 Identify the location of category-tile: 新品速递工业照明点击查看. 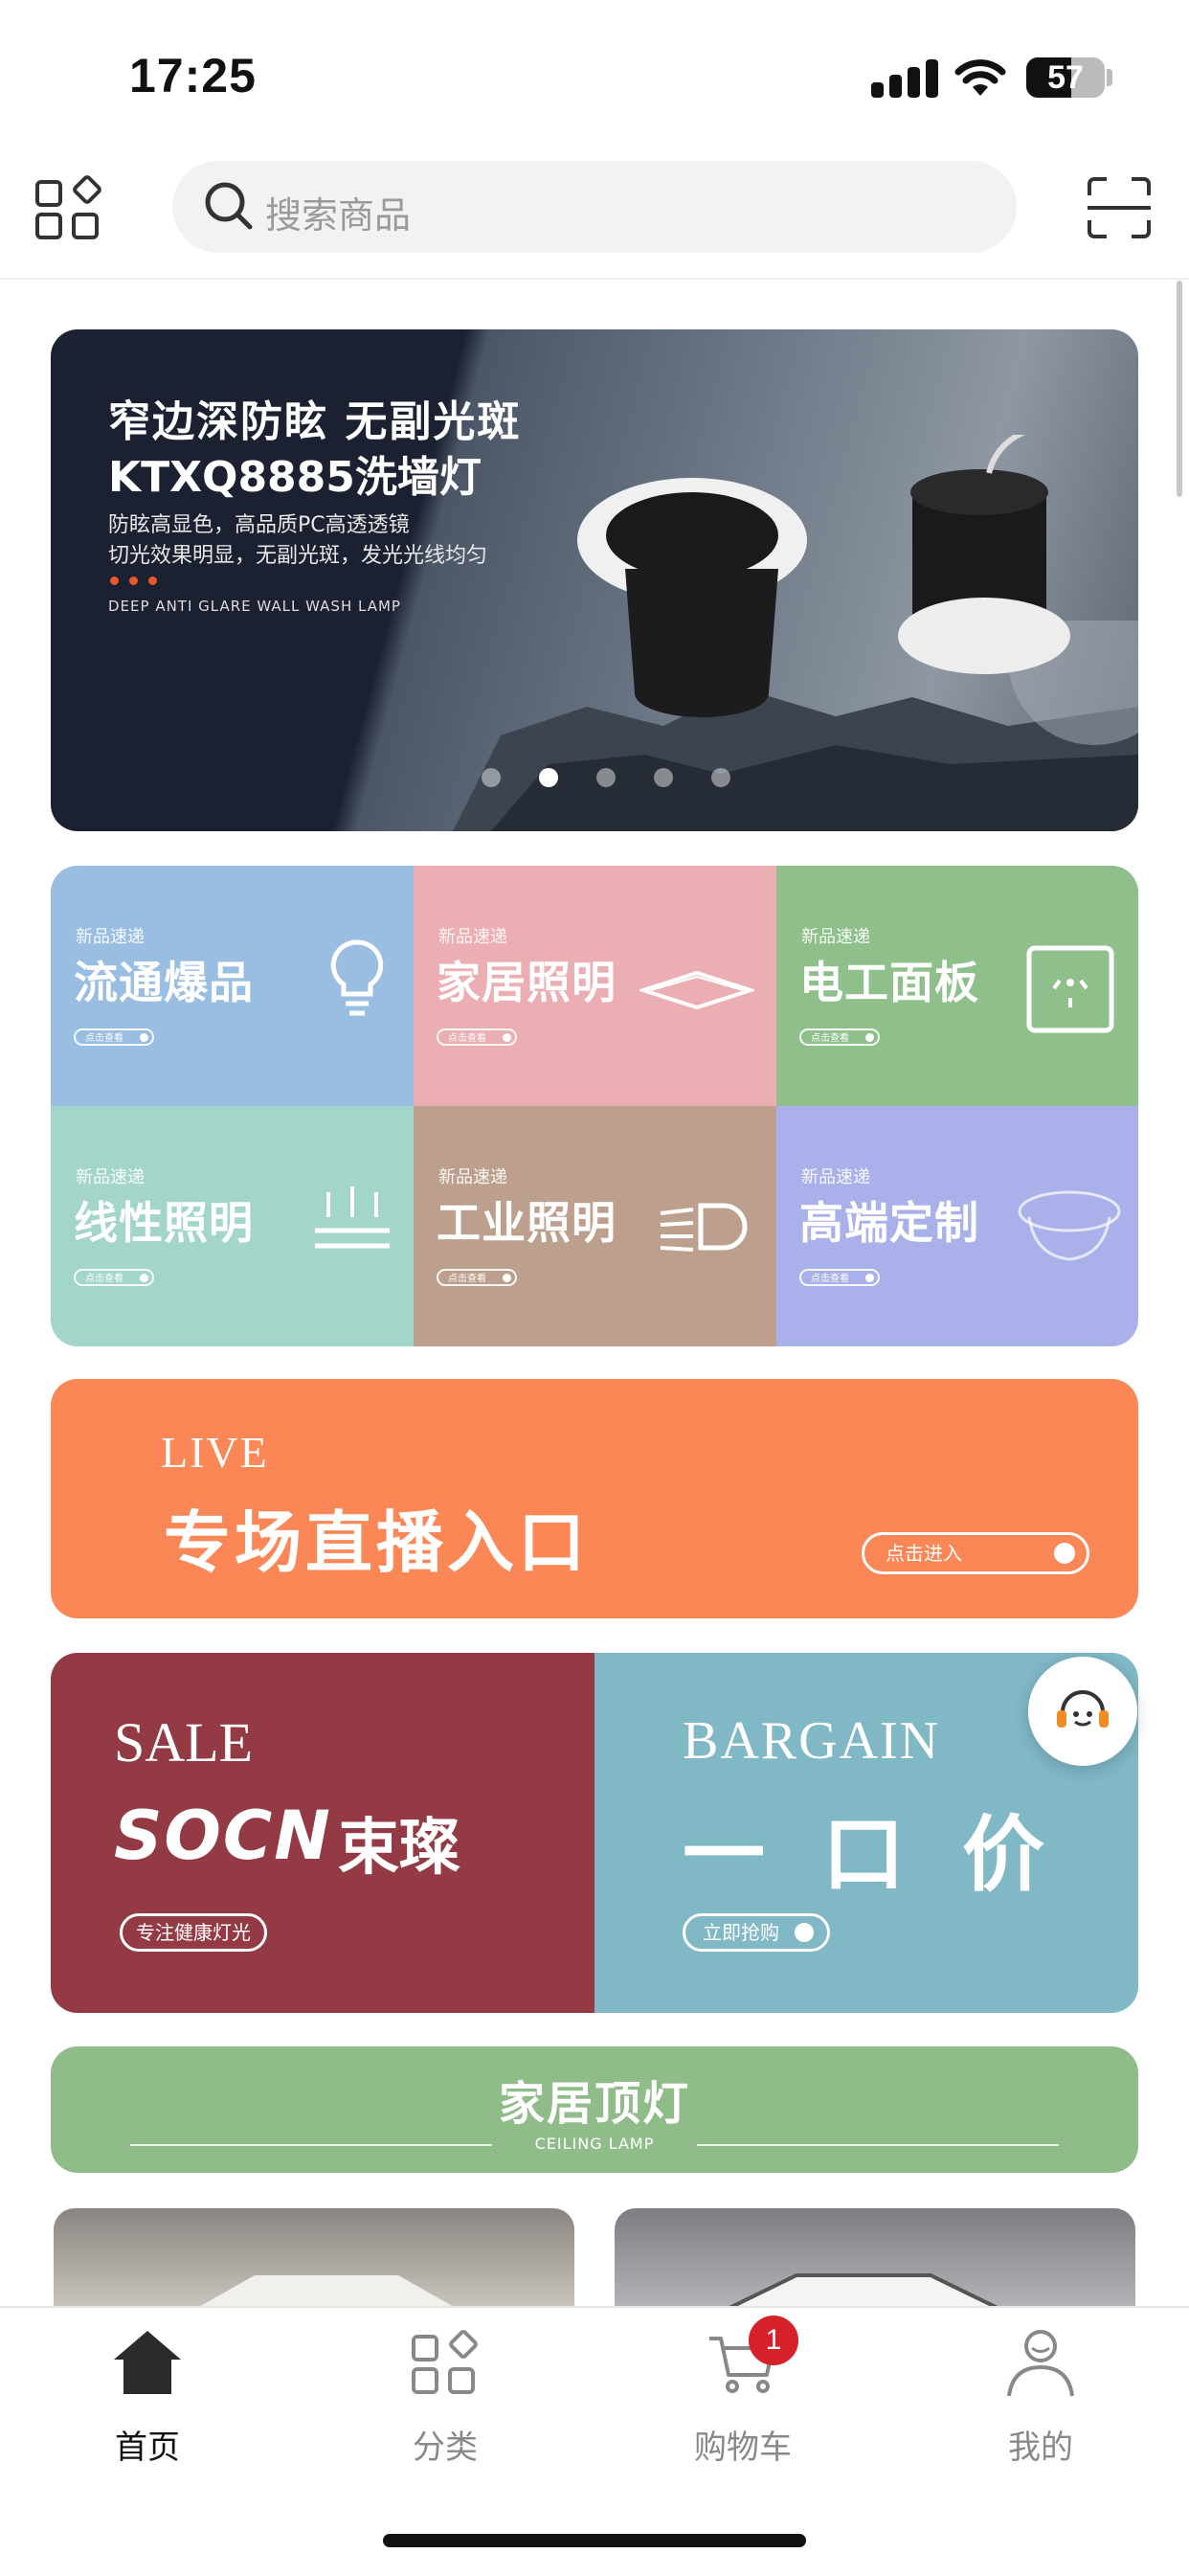
(595, 1226).